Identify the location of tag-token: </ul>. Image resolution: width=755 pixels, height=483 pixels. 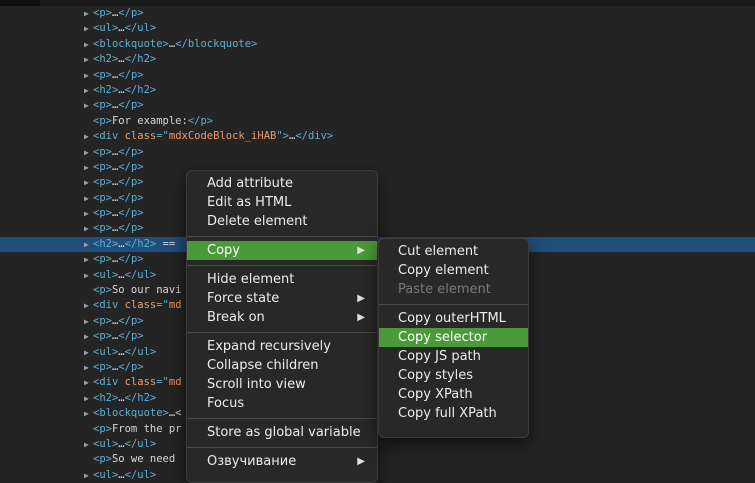
(140, 274).